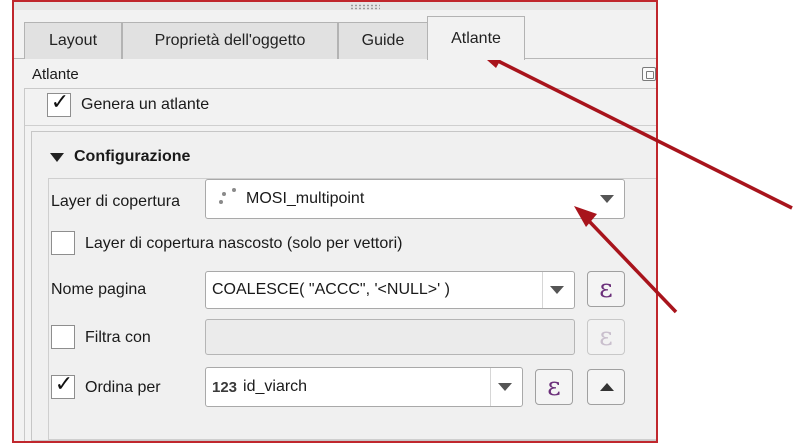  Describe the element at coordinates (383, 40) in the screenshot. I see `tab-guides: Guide` at that location.